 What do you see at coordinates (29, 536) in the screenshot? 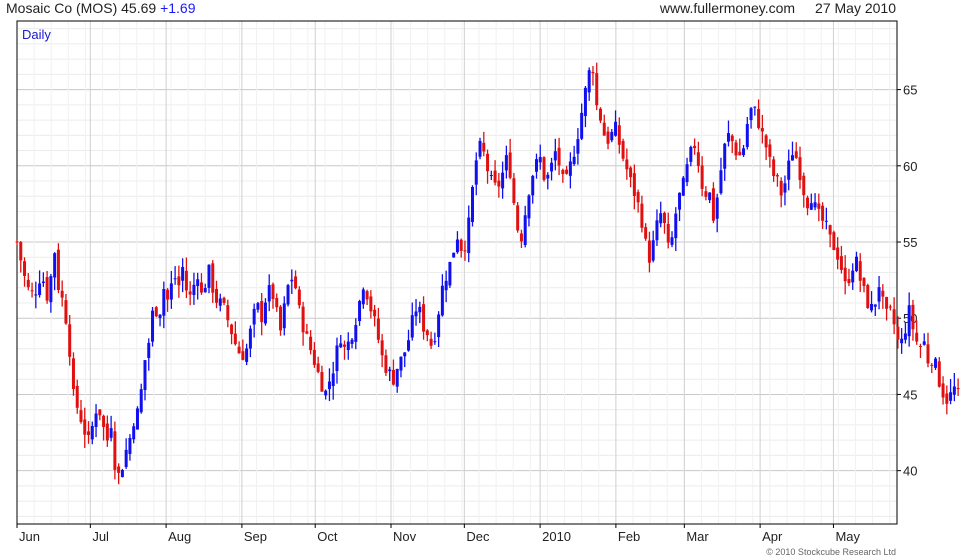
I see `x-tick-label: Jun` at bounding box center [29, 536].